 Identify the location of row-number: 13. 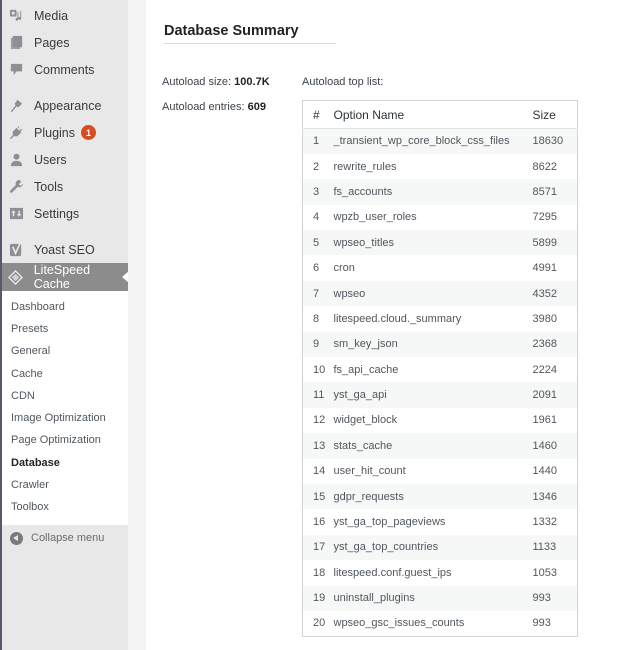
(319, 445).